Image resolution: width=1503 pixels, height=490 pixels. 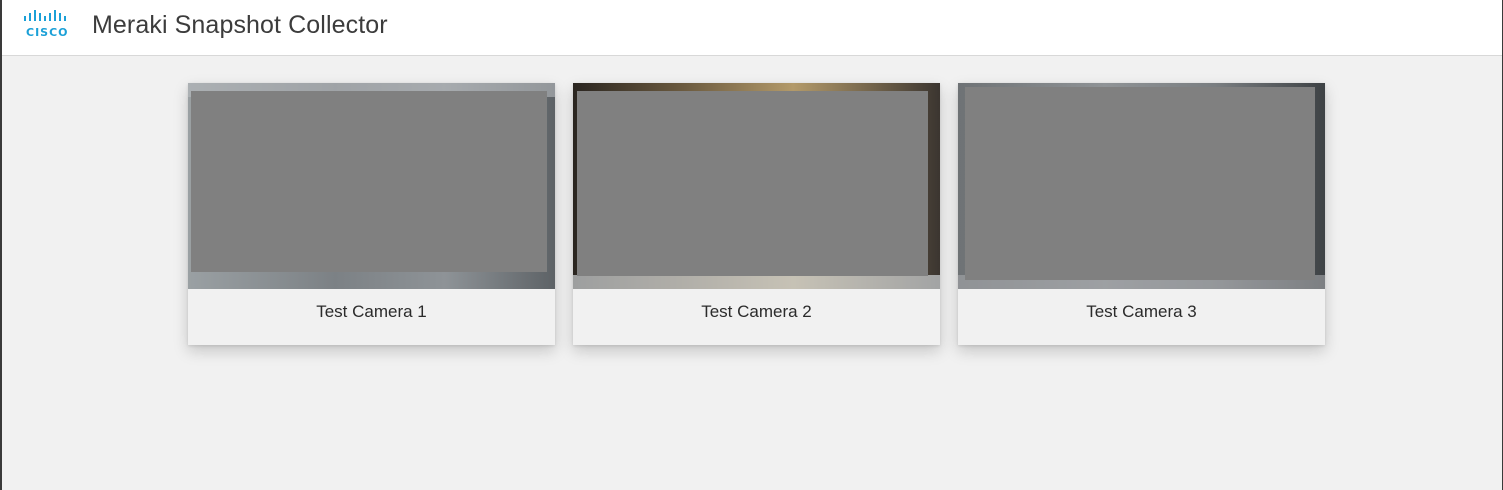 What do you see at coordinates (756, 311) in the screenshot?
I see `camera-name: Test Camera 2` at bounding box center [756, 311].